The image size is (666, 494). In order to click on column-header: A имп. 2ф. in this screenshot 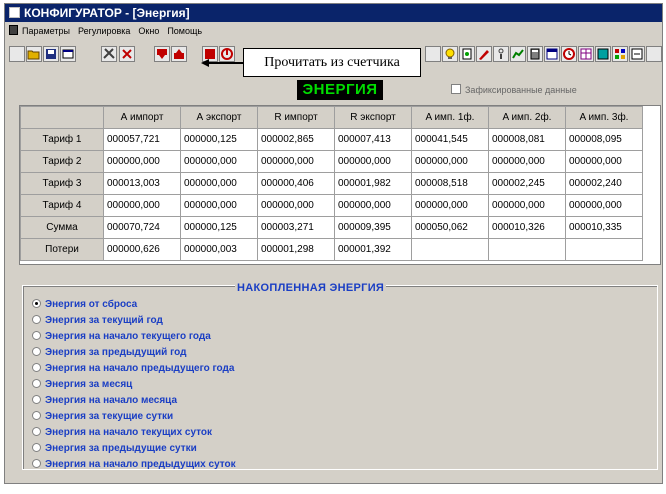, I will do `click(527, 117)`.